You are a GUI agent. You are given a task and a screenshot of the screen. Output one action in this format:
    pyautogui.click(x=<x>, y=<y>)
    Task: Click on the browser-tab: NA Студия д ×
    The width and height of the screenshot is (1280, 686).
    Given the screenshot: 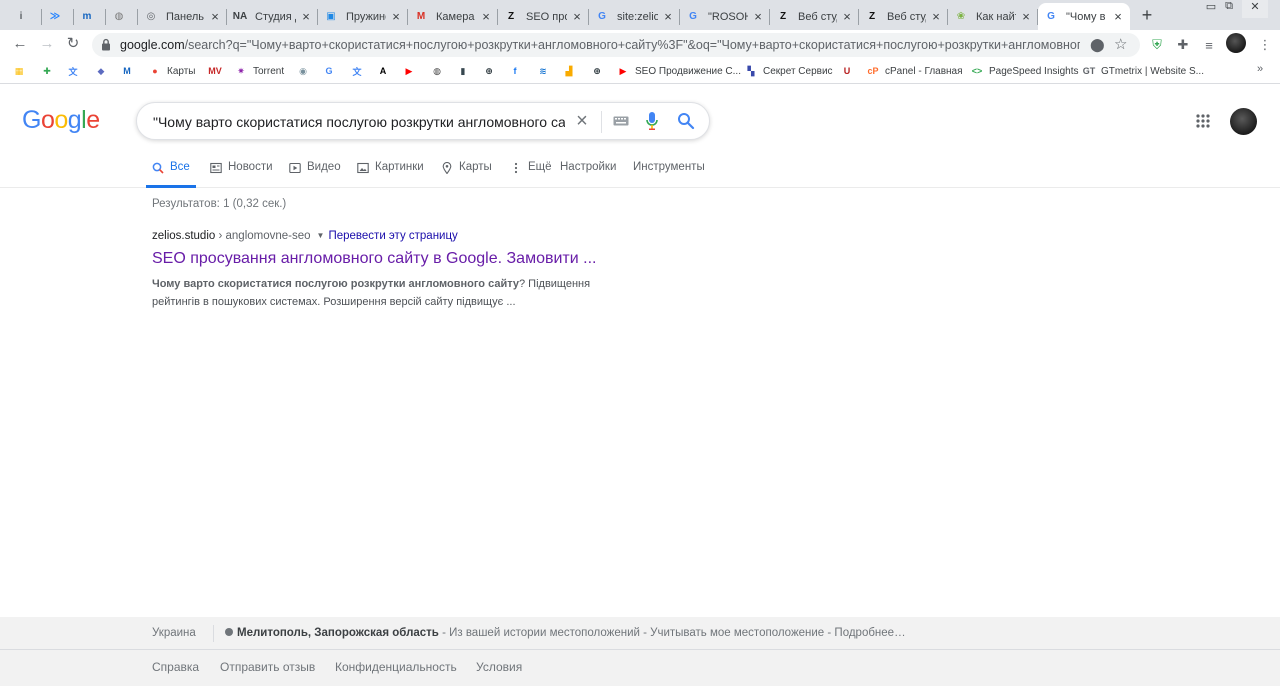 What is the action you would take?
    pyautogui.click(x=272, y=16)
    